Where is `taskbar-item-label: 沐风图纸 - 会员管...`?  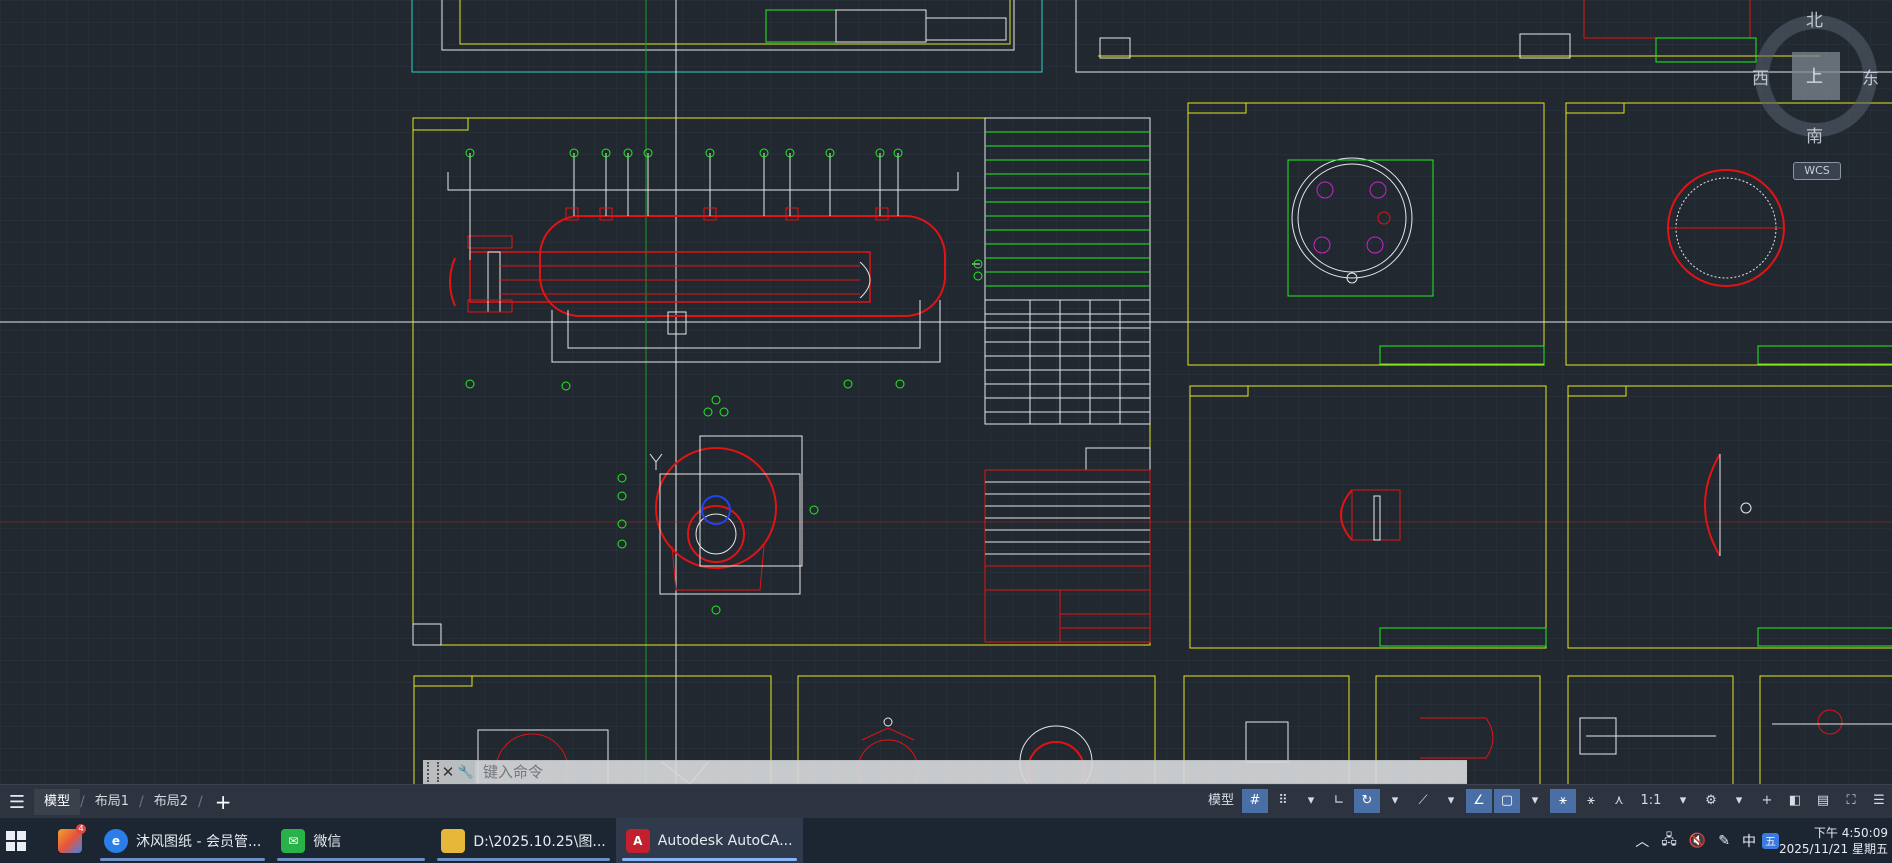 taskbar-item-label: 沐风图纸 - 会员管... is located at coordinates (199, 841).